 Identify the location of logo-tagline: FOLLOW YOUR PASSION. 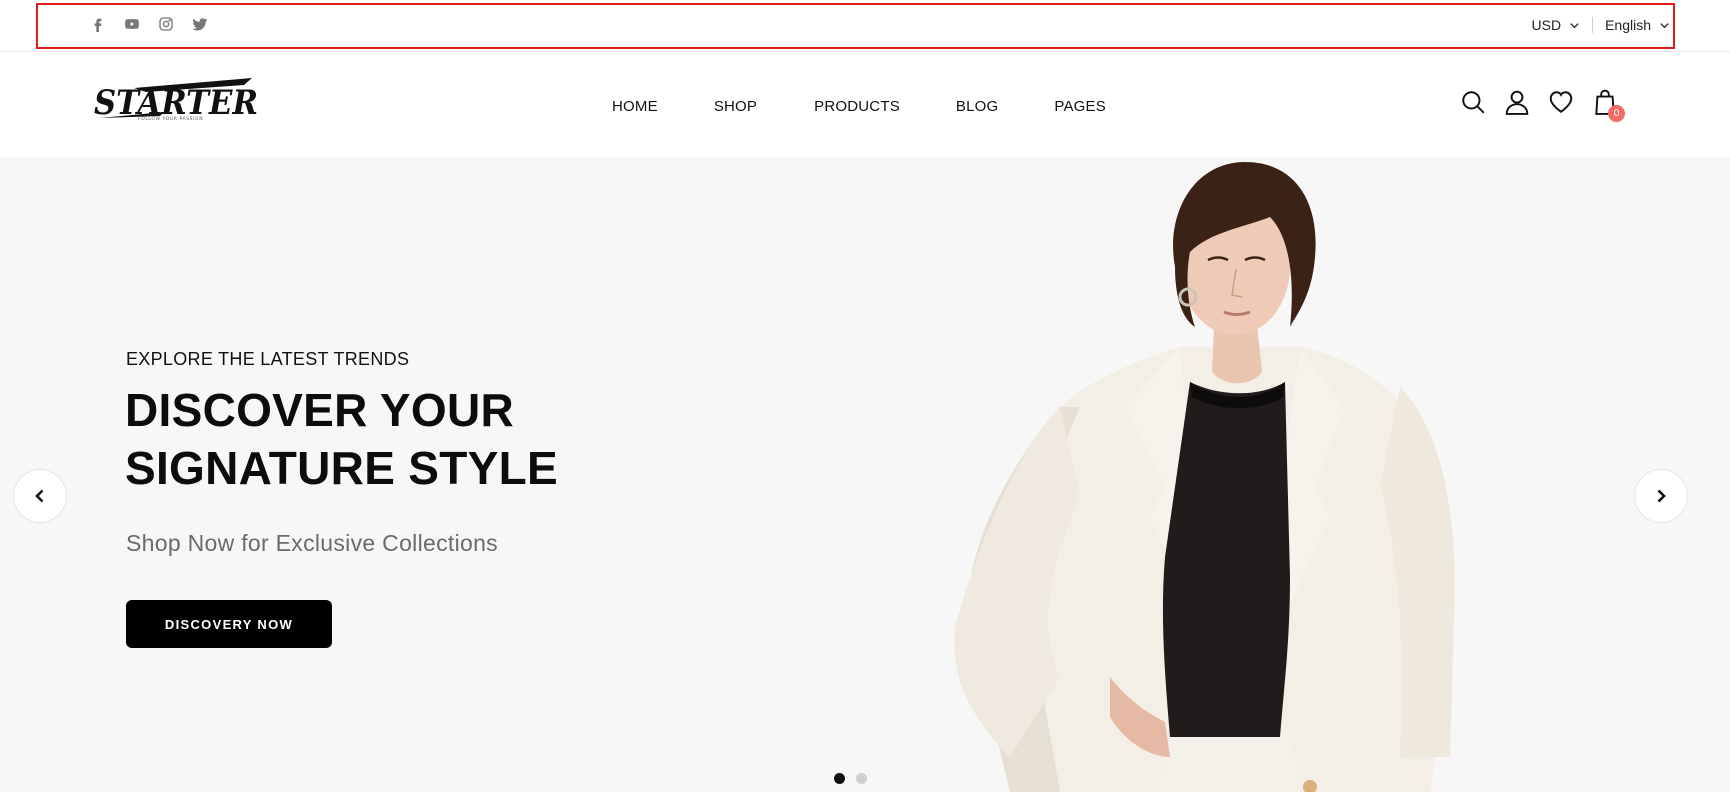
(170, 119).